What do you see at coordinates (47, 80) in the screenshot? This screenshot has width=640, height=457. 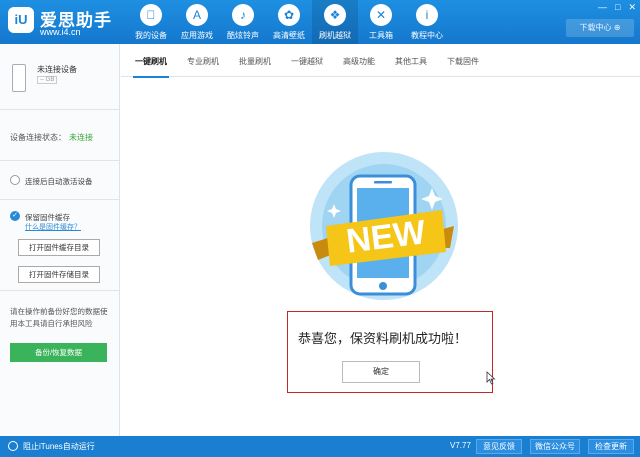 I see `device-capacity: -- GB` at bounding box center [47, 80].